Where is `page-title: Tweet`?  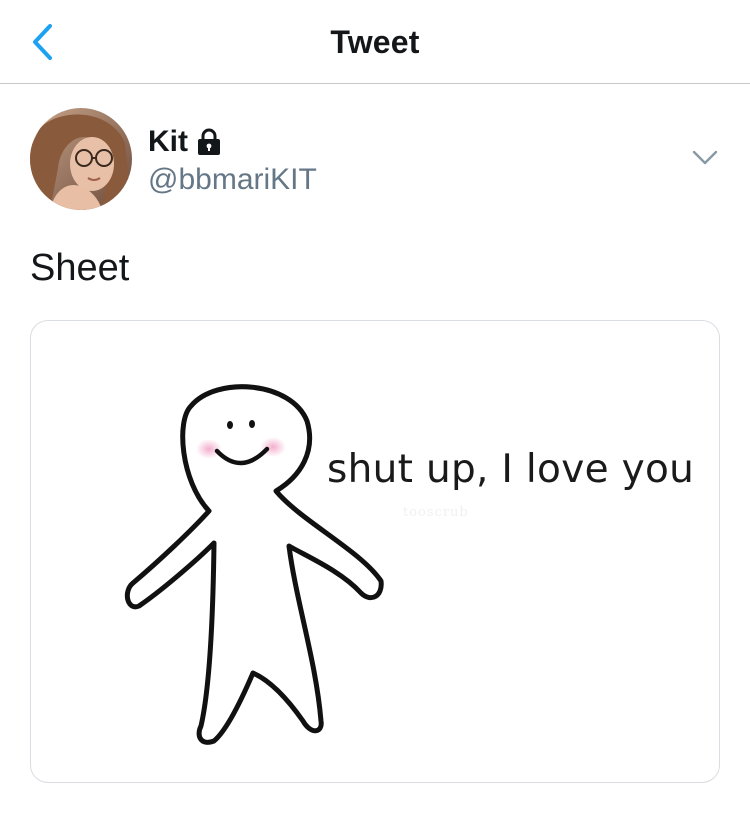
page-title: Tweet is located at coordinates (375, 42).